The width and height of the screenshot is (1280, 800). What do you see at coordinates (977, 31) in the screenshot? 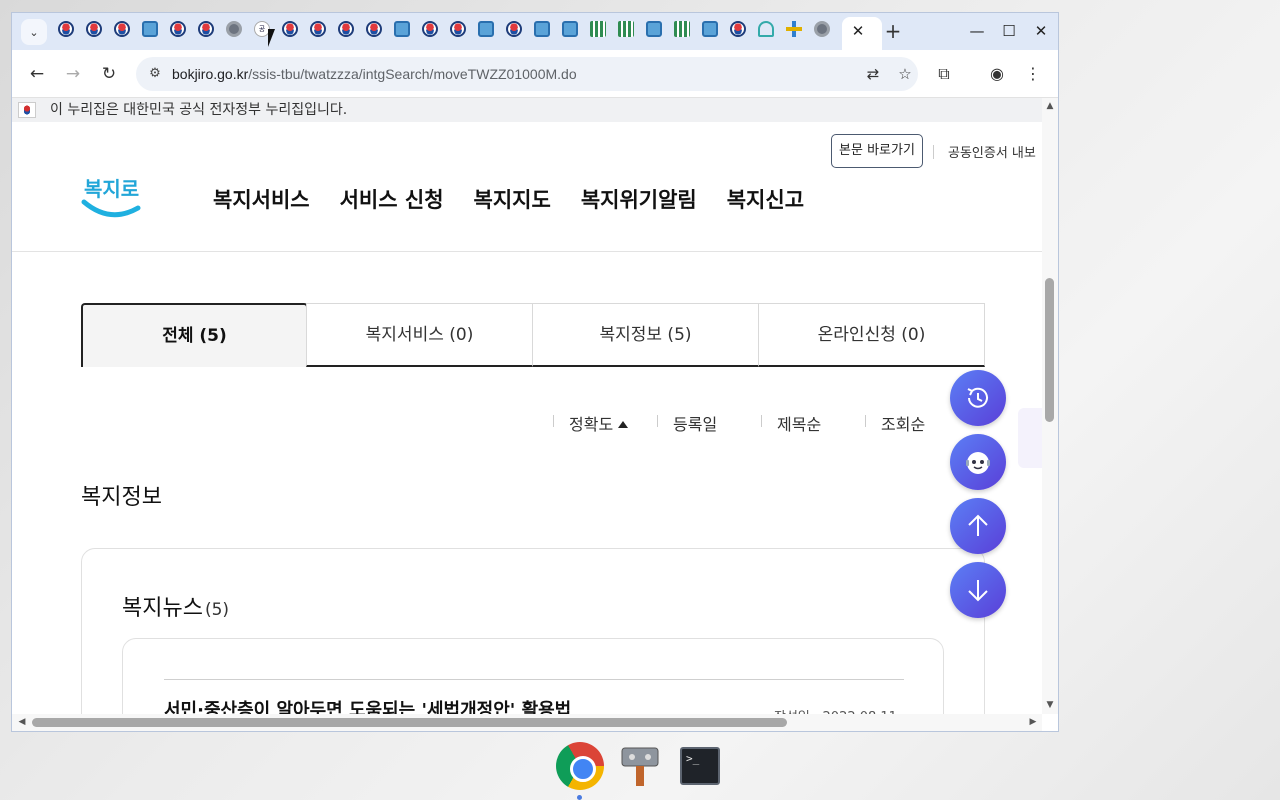
I see `minimize-icon: —` at bounding box center [977, 31].